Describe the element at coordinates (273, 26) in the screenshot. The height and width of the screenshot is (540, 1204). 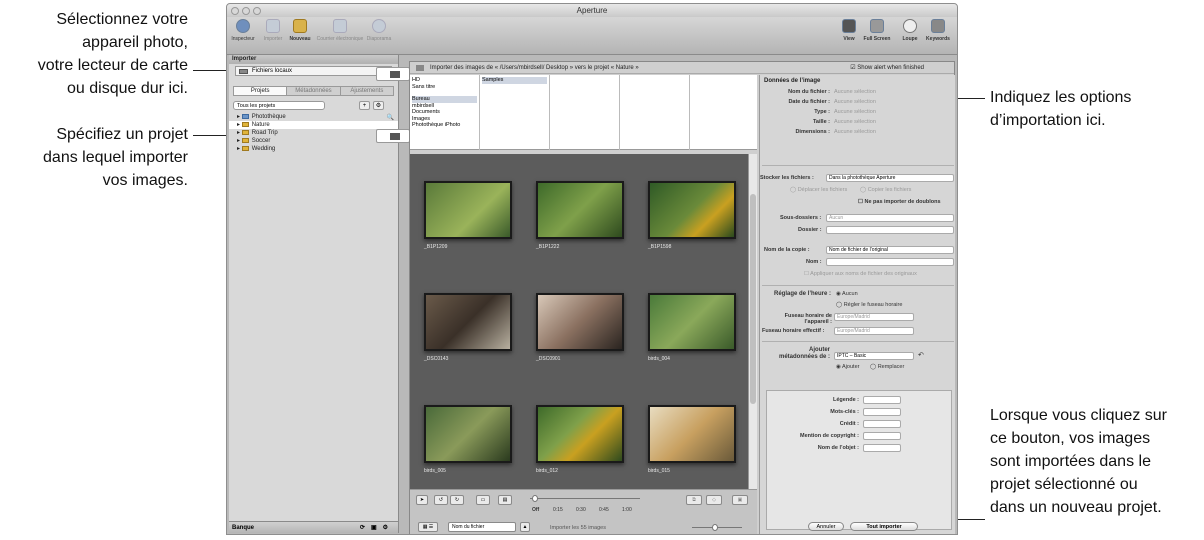
I see `import-arrow-icon` at that location.